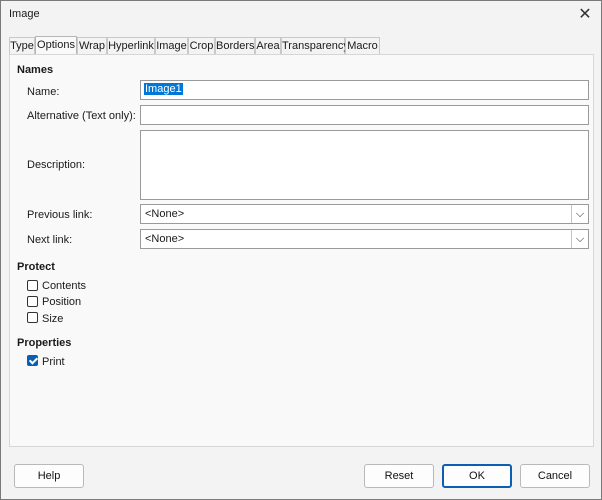 Image resolution: width=602 pixels, height=500 pixels. What do you see at coordinates (64, 286) in the screenshot?
I see `contents-label: Contents` at bounding box center [64, 286].